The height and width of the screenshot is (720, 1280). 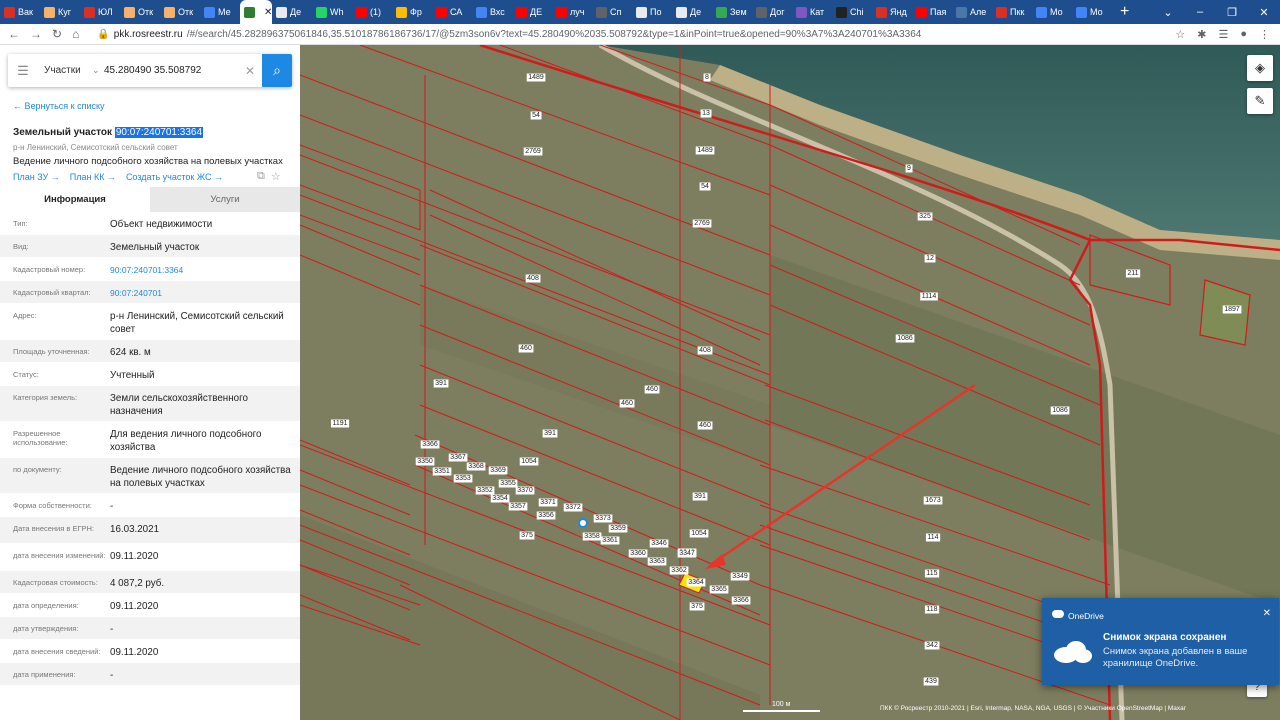 I want to click on browser-tab: Сп, so click(x=612, y=12).